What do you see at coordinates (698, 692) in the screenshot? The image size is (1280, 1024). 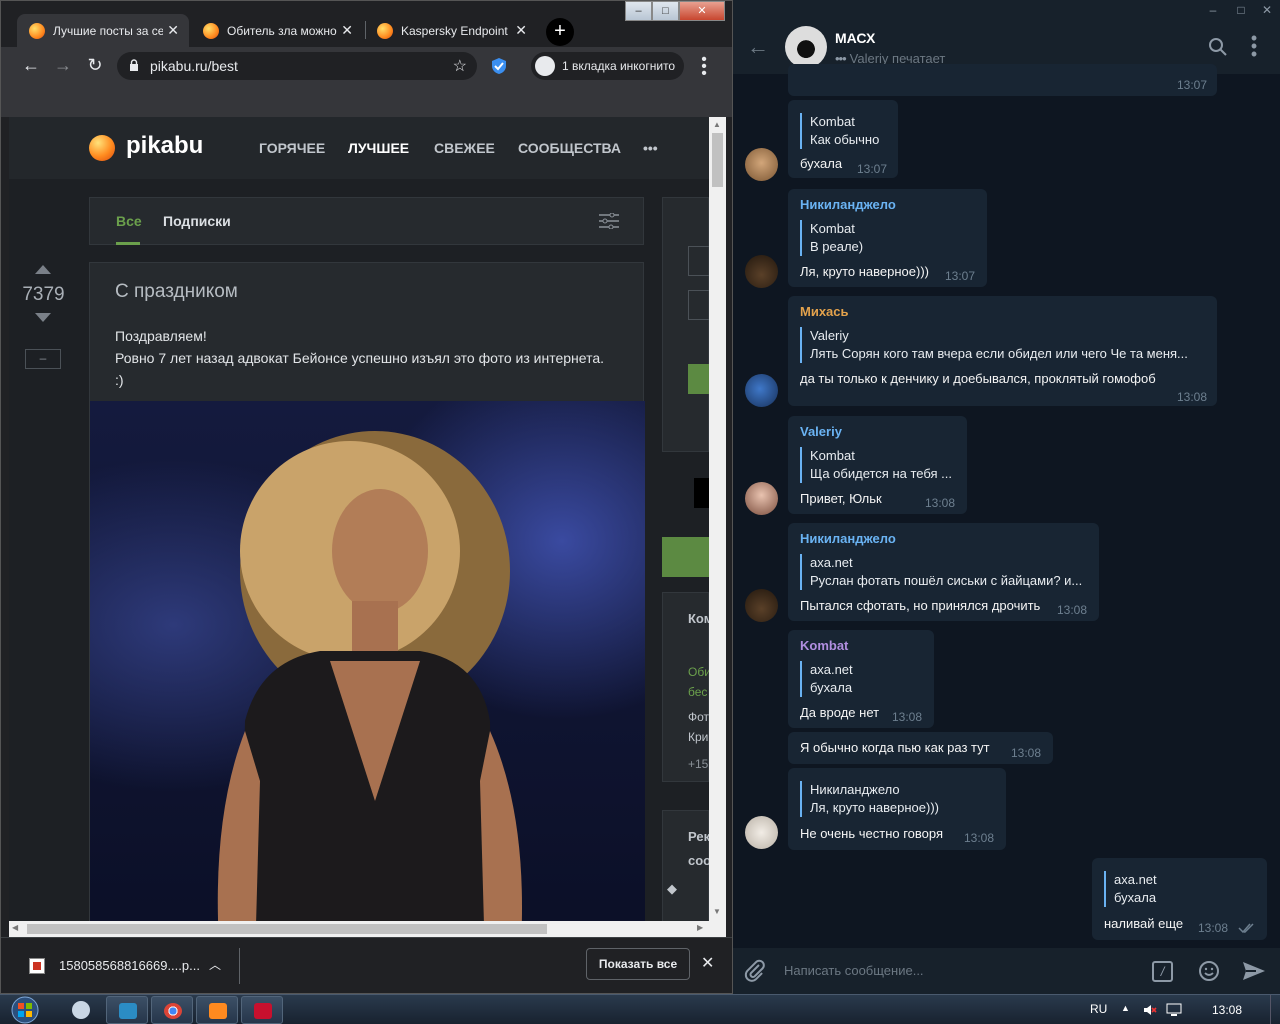 I see `community-link: бес` at bounding box center [698, 692].